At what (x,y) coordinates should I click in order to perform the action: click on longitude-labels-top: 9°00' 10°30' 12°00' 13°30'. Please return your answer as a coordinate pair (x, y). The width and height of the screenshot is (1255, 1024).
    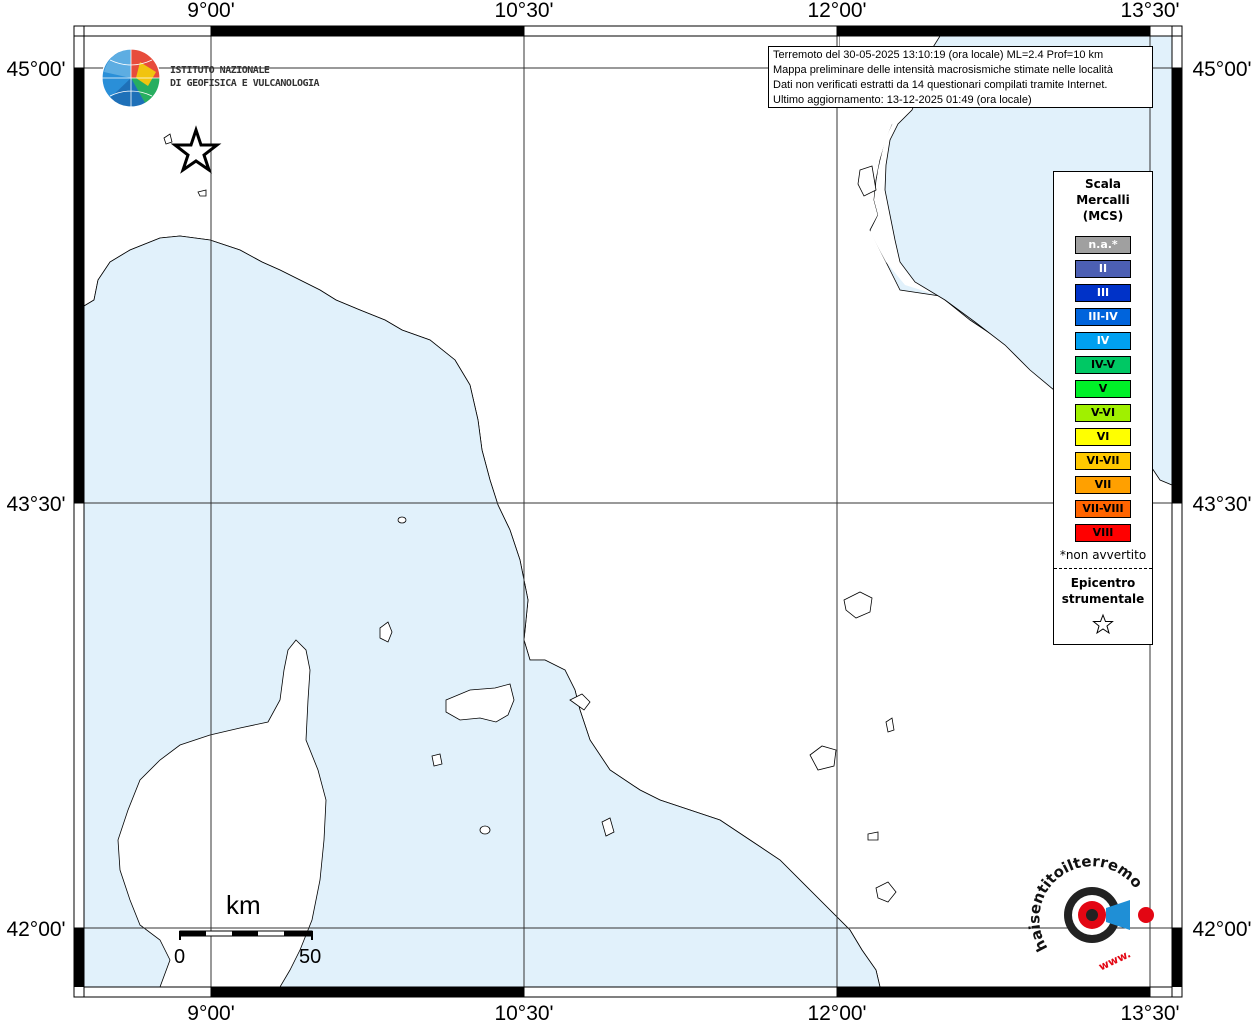
    Looking at the image, I should click on (683, 11).